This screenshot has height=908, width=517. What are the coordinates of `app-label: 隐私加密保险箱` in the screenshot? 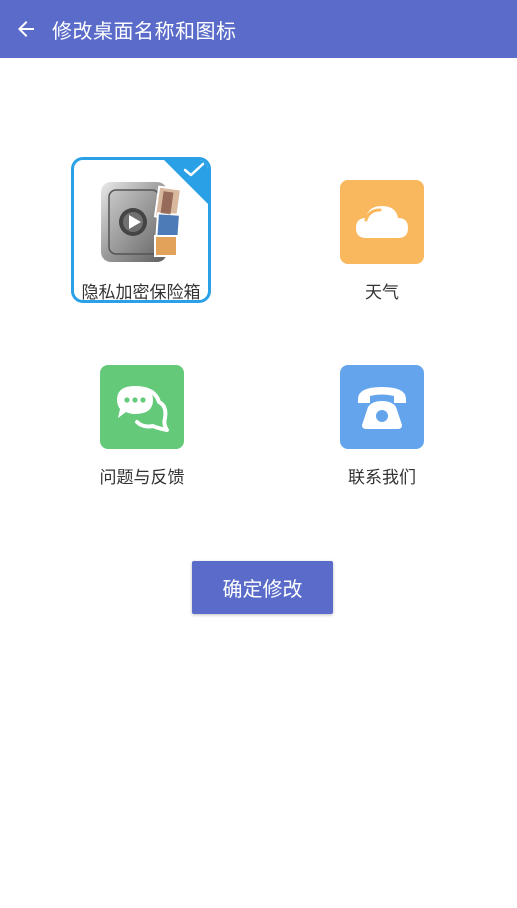 It's located at (141, 293).